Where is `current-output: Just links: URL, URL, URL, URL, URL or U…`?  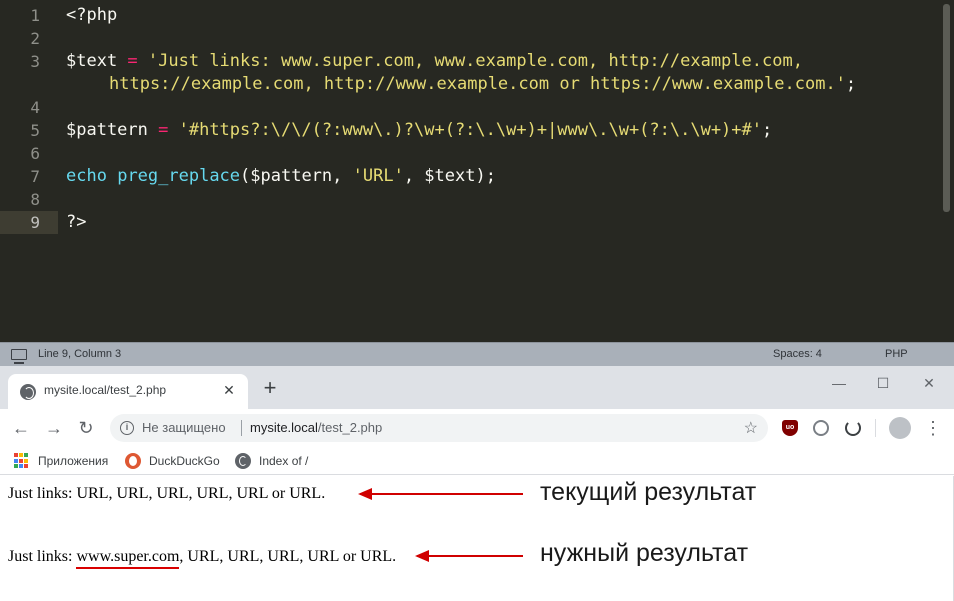
current-output: Just links: URL, URL, URL, URL, URL or U… is located at coordinates (167, 493).